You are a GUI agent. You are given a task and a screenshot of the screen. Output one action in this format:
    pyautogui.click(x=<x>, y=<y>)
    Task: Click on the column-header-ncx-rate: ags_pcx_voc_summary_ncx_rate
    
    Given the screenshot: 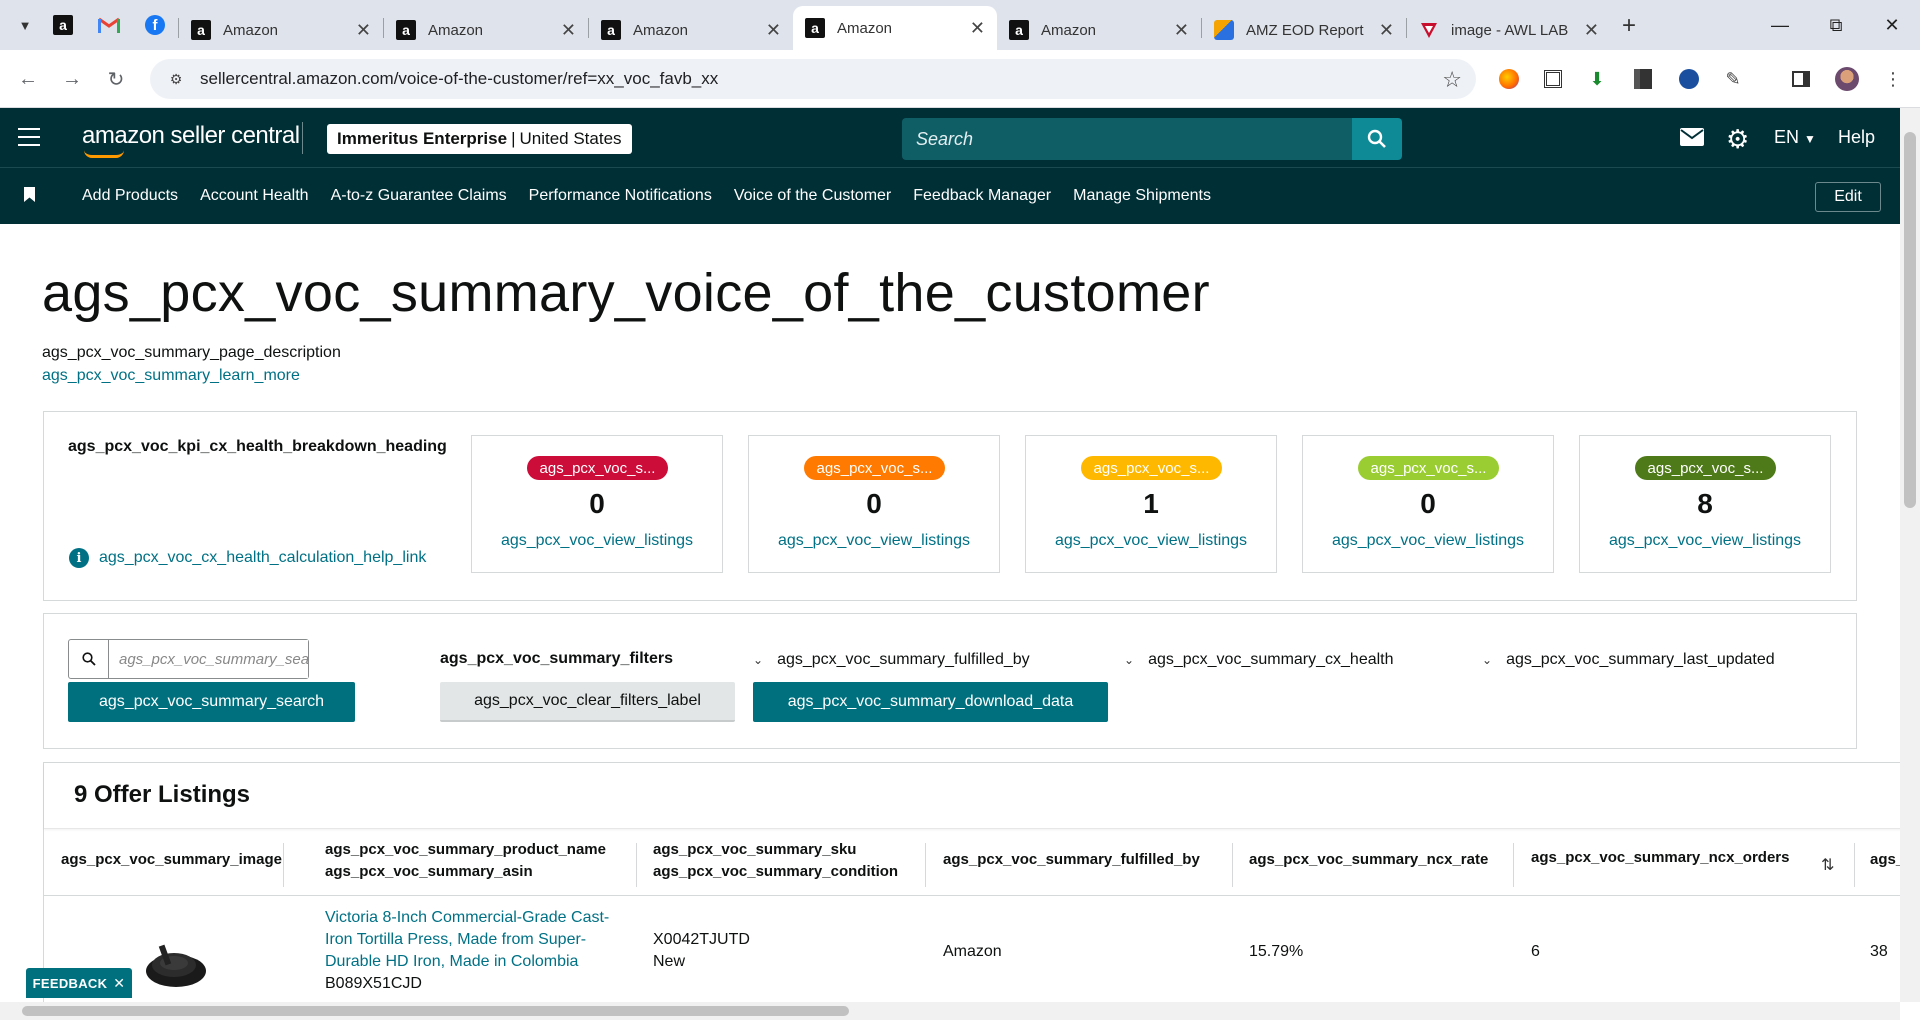 What is the action you would take?
    pyautogui.click(x=1368, y=860)
    